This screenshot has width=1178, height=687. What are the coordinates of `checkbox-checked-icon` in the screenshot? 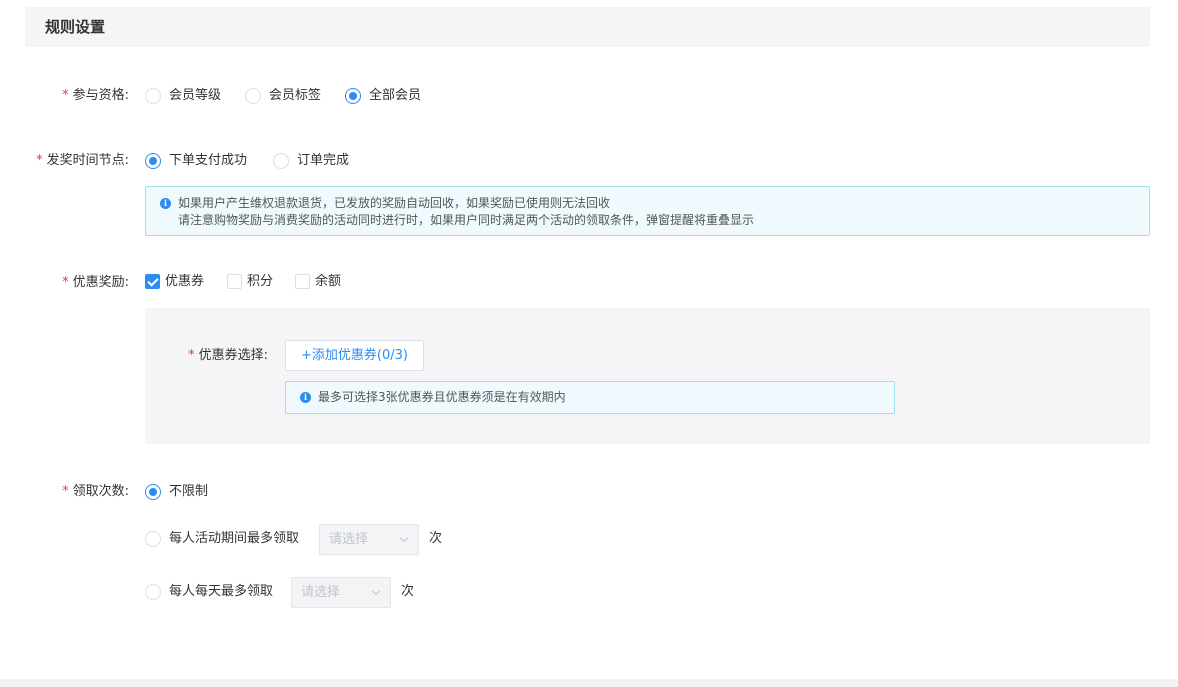 It's located at (152, 281).